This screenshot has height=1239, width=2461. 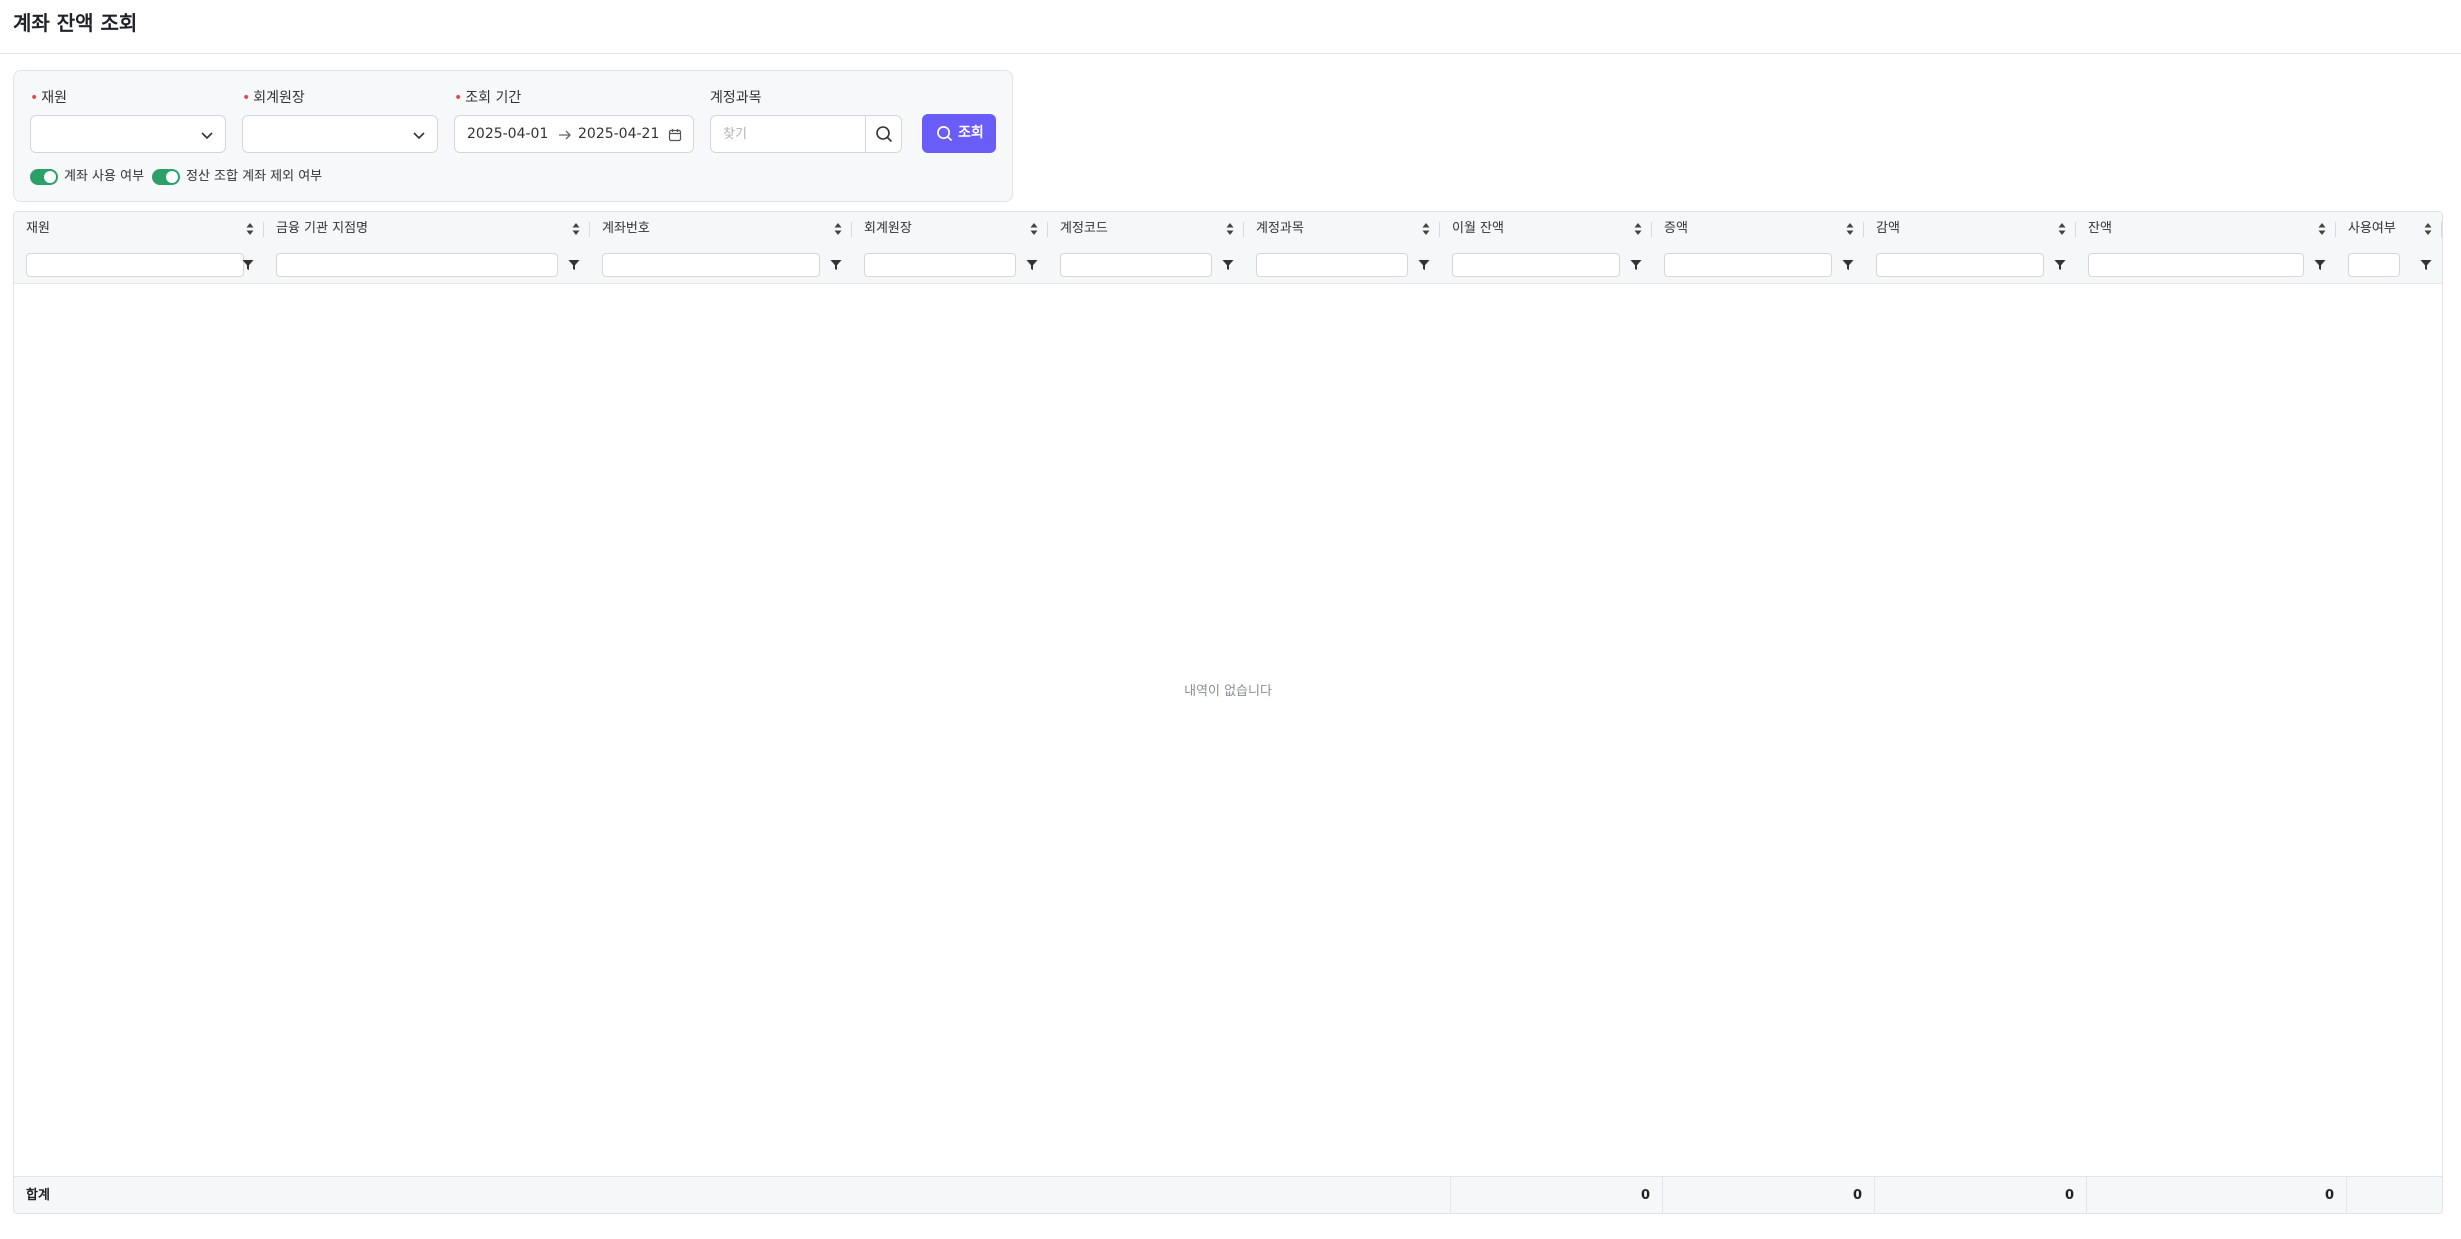 What do you see at coordinates (675, 135) in the screenshot?
I see `calendar-icon` at bounding box center [675, 135].